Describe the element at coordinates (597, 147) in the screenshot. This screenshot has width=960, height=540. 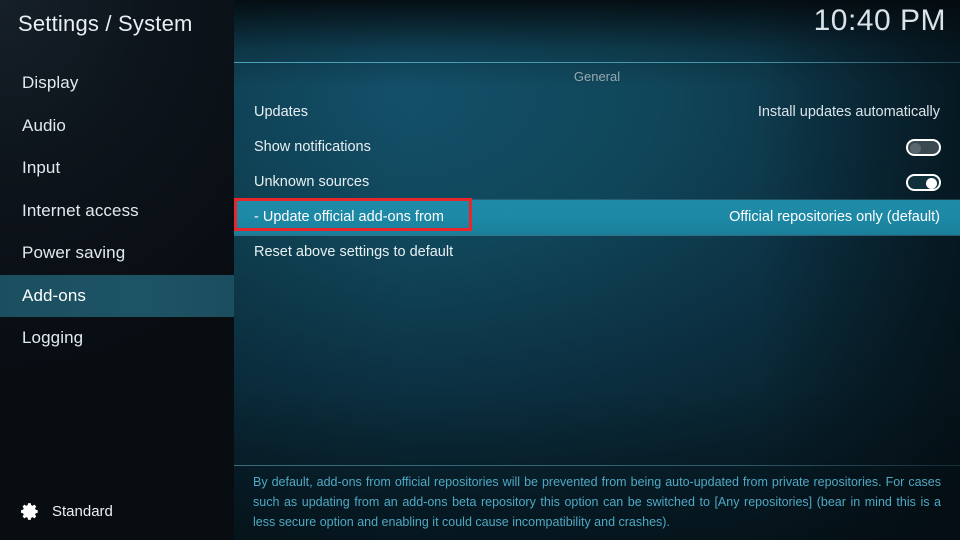
I see `setting-row-show-notifications: Show notifications` at that location.